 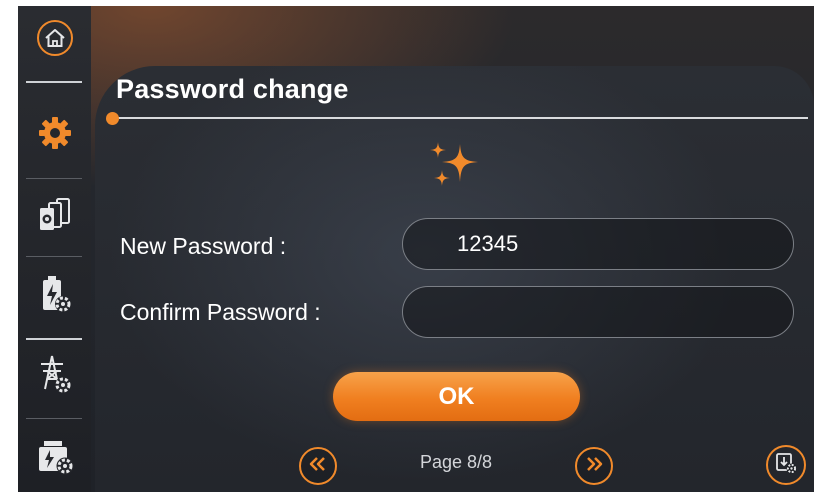 I want to click on page-title: Password change, so click(x=232, y=89).